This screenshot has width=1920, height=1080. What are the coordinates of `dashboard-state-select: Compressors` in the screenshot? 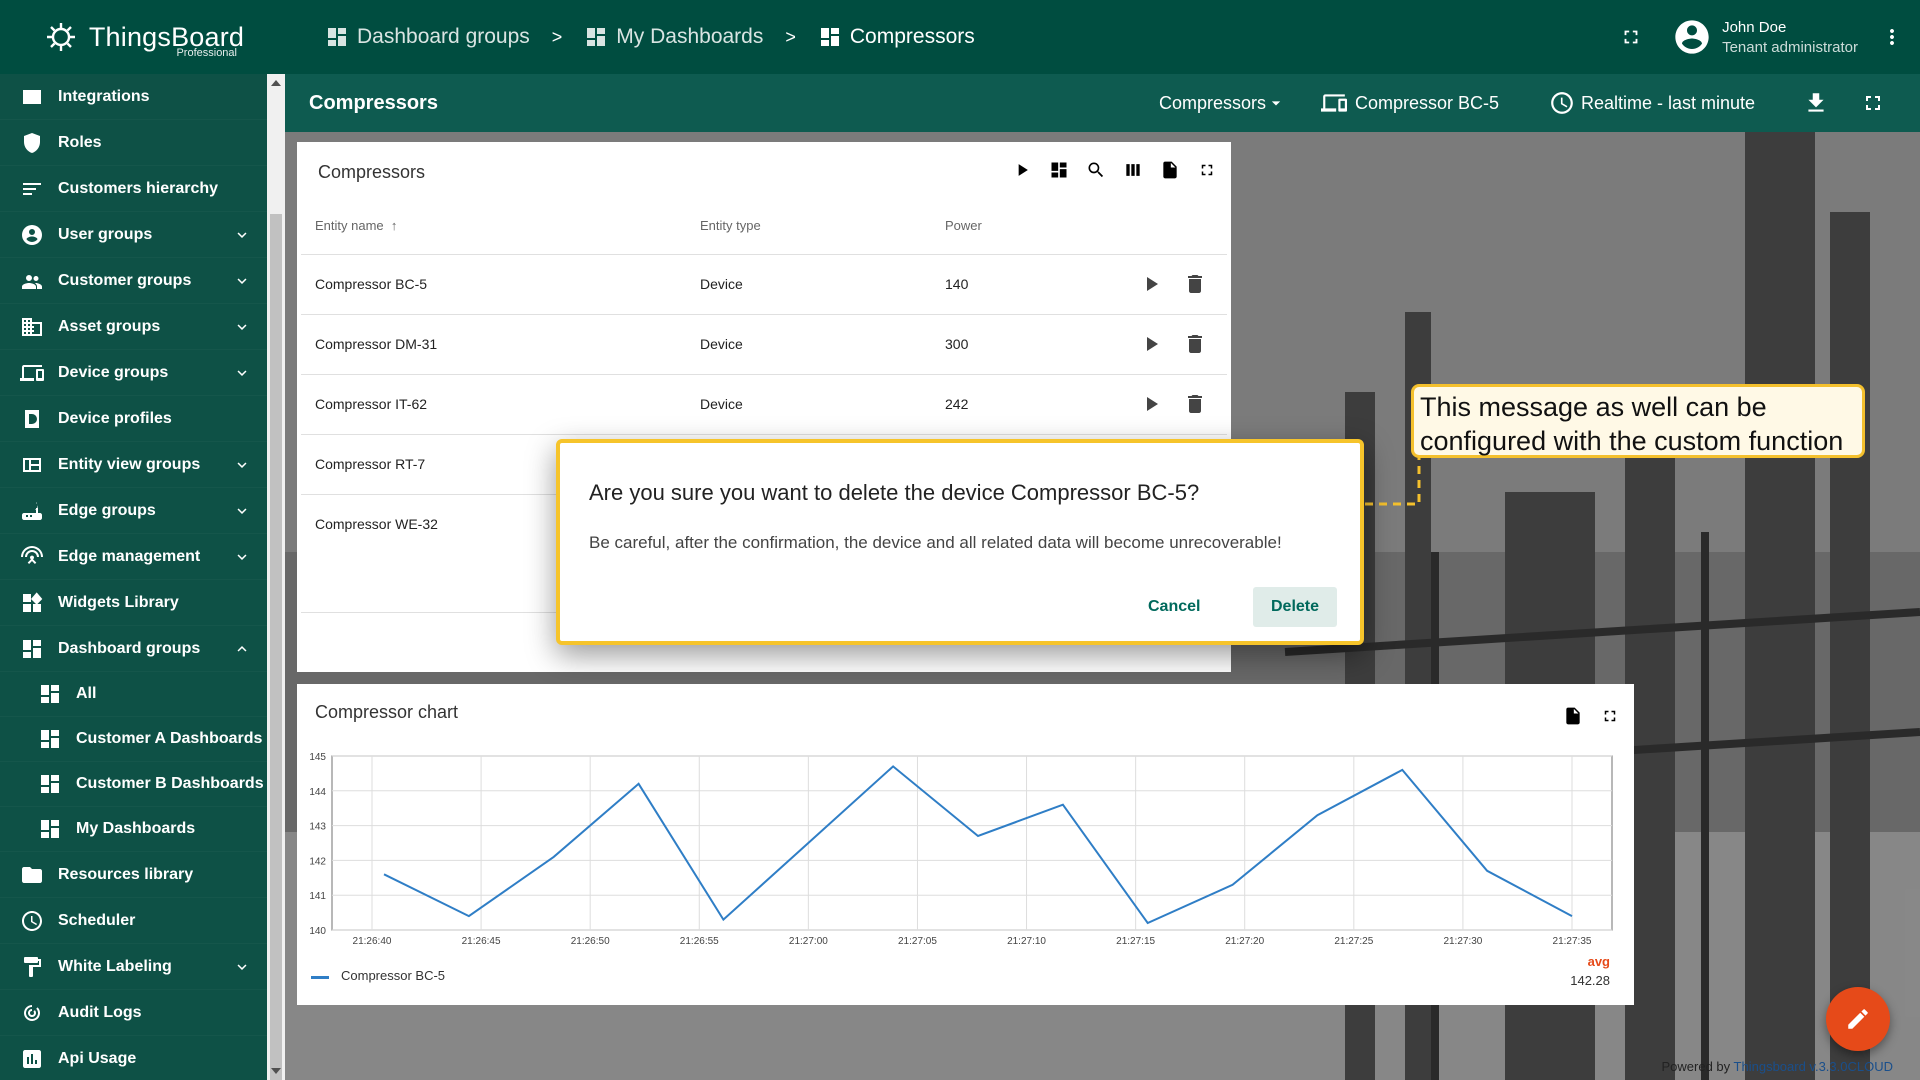 It's located at (1222, 103).